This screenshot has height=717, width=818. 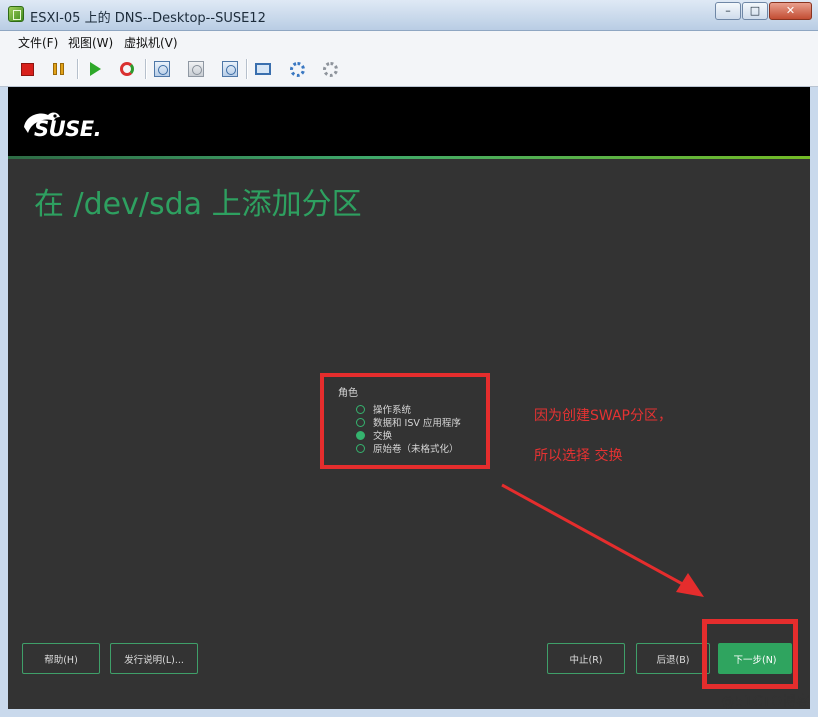 I want to click on pause-icon, so click(x=59, y=69).